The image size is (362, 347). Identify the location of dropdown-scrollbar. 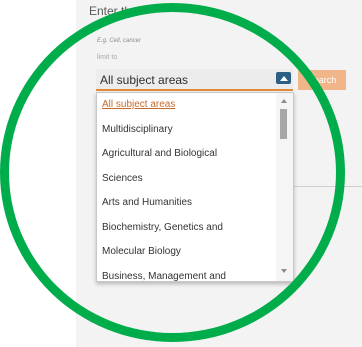
(284, 187).